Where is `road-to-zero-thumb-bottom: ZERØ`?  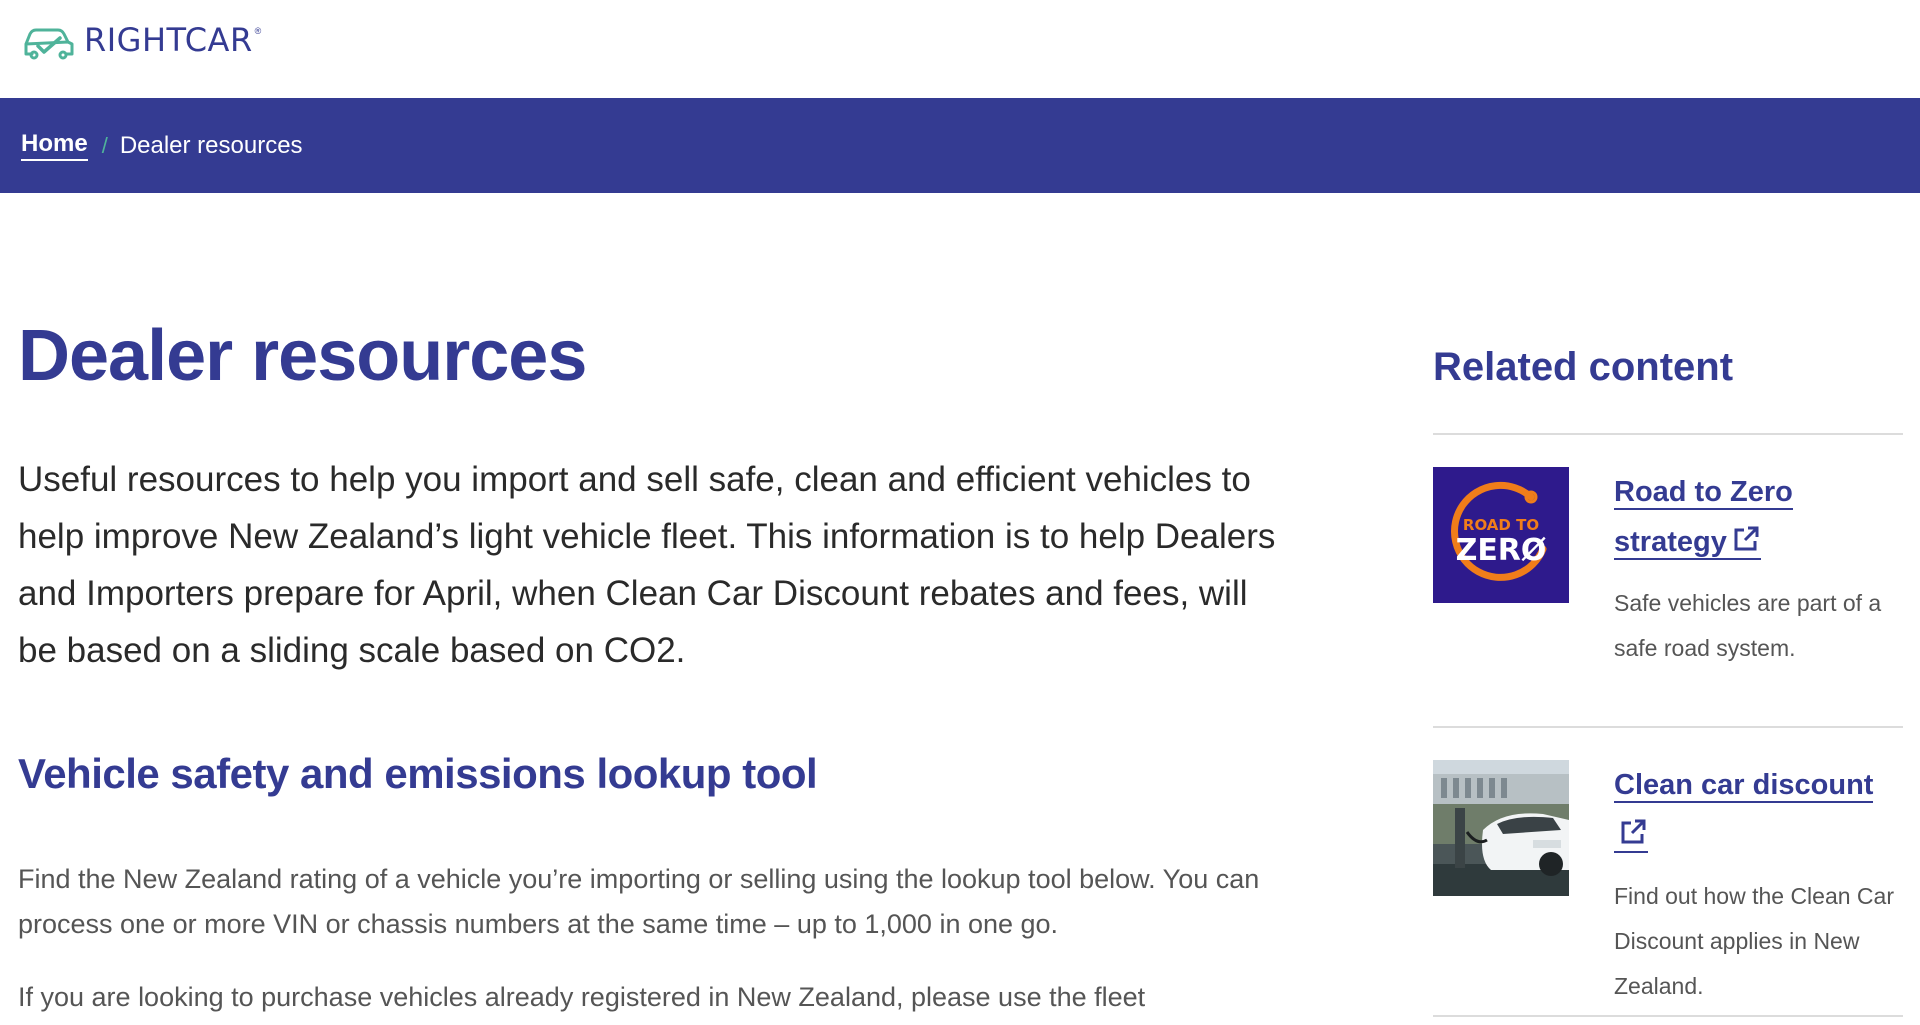 road-to-zero-thumb-bottom: ZERØ is located at coordinates (1501, 550).